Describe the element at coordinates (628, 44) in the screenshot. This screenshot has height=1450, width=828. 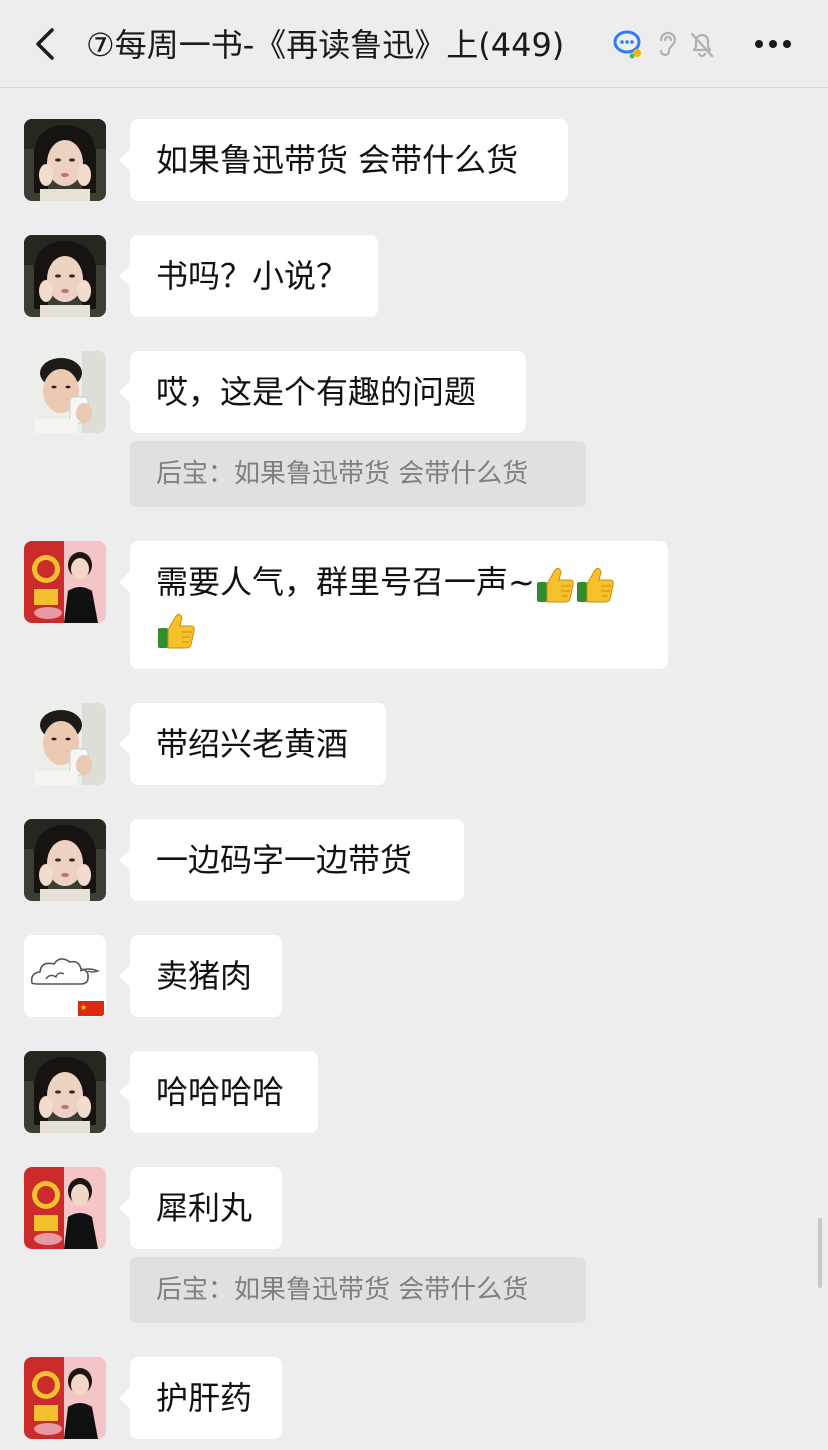
I see `group-chat-icon` at that location.